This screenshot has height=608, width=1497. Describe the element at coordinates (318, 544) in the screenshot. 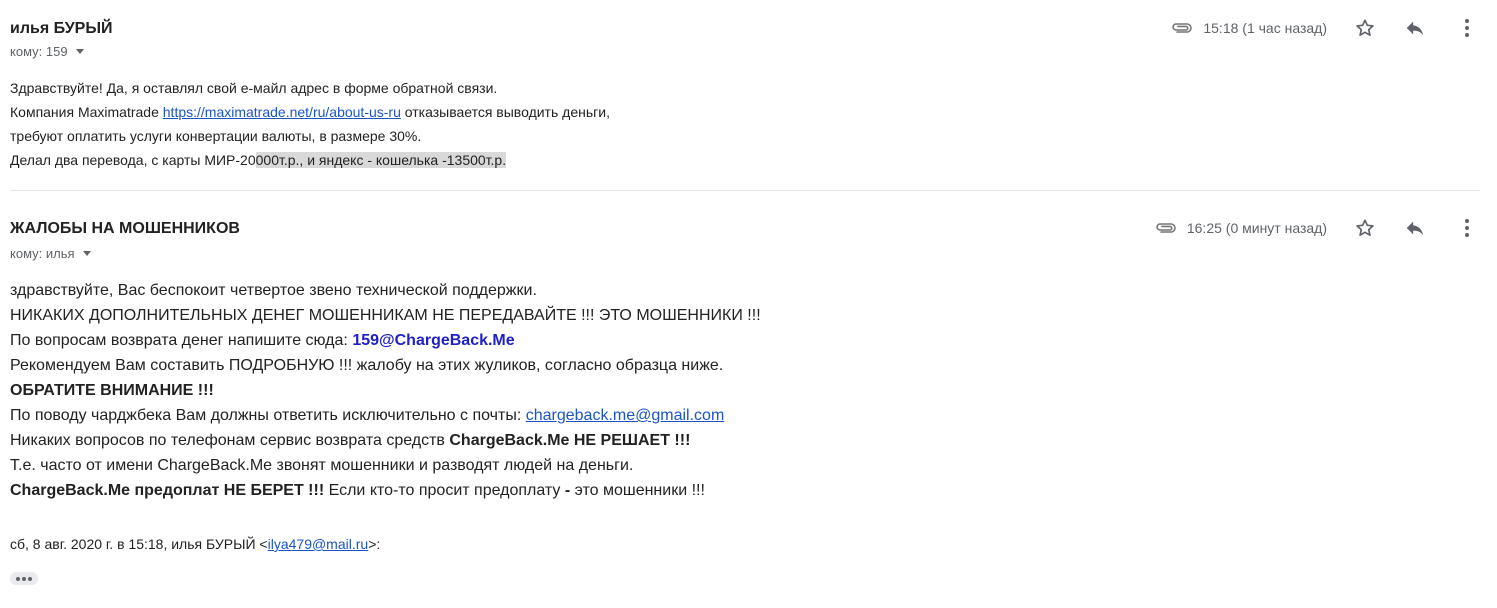

I see `quote-email-link: ilya479@mail.ru` at that location.